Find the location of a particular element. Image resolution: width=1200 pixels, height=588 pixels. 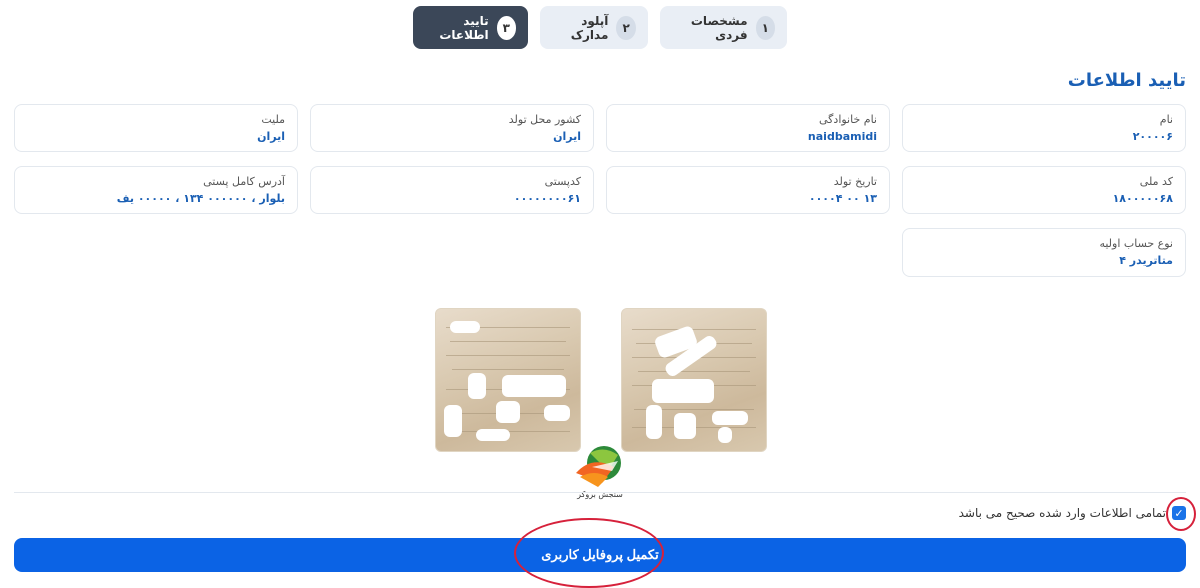

field-label: نوع حساب اولیه is located at coordinates (1136, 243).